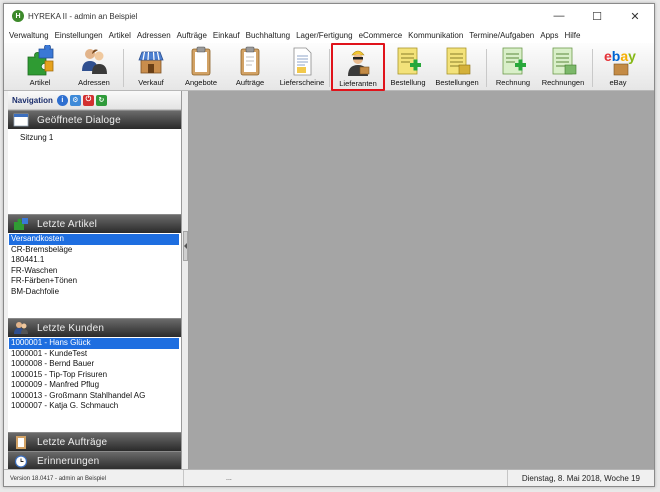  What do you see at coordinates (564, 61) in the screenshot?
I see `invoices-list-icon` at bounding box center [564, 61].